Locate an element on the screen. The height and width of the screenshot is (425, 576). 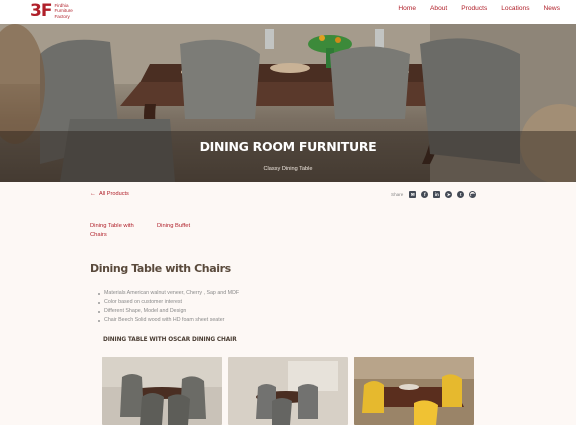
page-subtitle: Classy Dining Table is located at coordinates (288, 169).